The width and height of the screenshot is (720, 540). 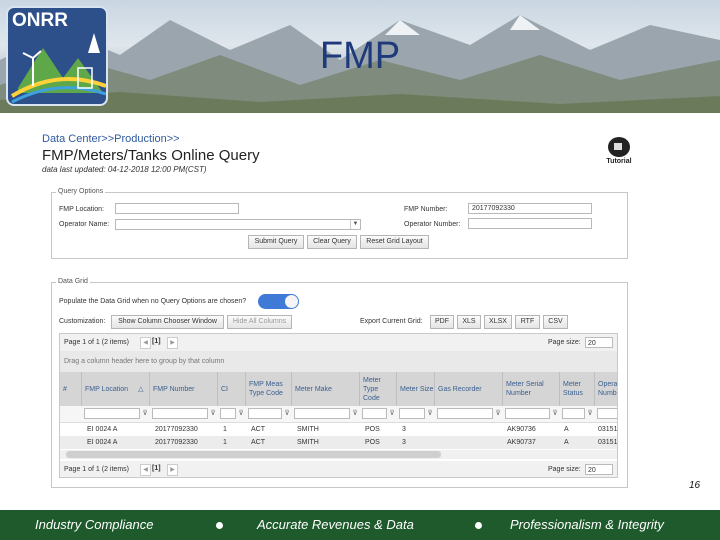 What do you see at coordinates (184, 389) in the screenshot?
I see `col-header-fmp-number: FMP Number` at bounding box center [184, 389].